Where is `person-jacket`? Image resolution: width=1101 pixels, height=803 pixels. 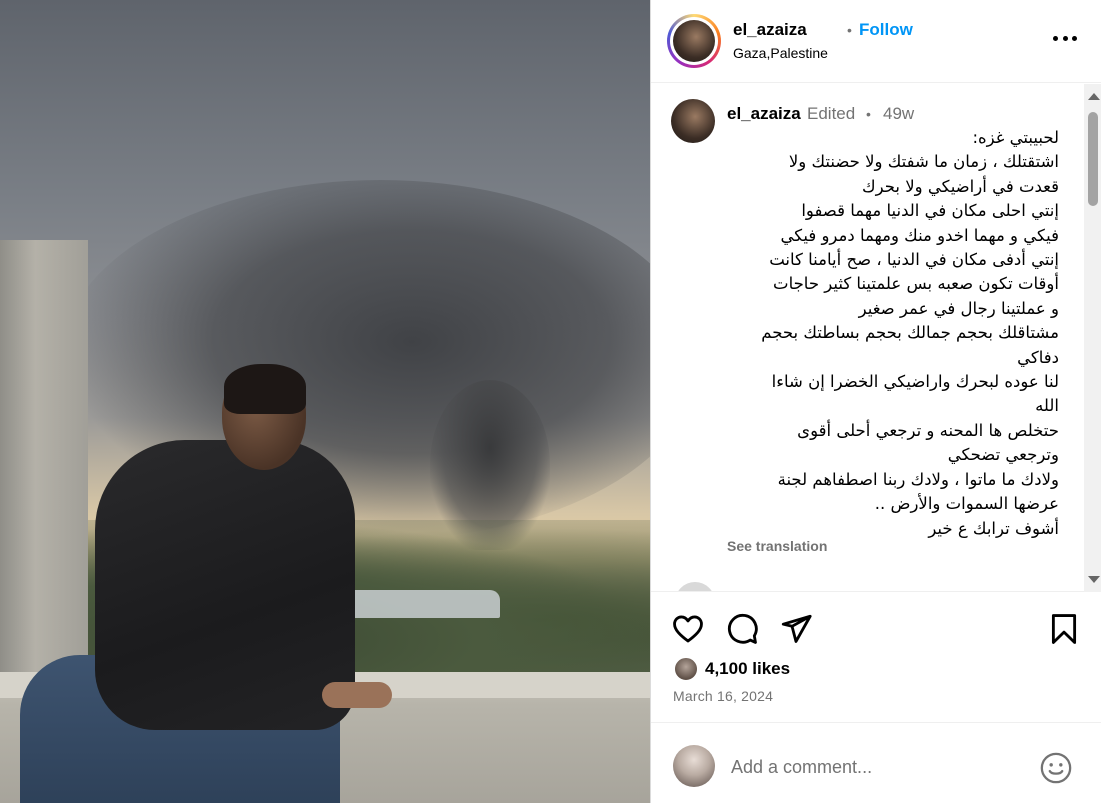 person-jacket is located at coordinates (225, 585).